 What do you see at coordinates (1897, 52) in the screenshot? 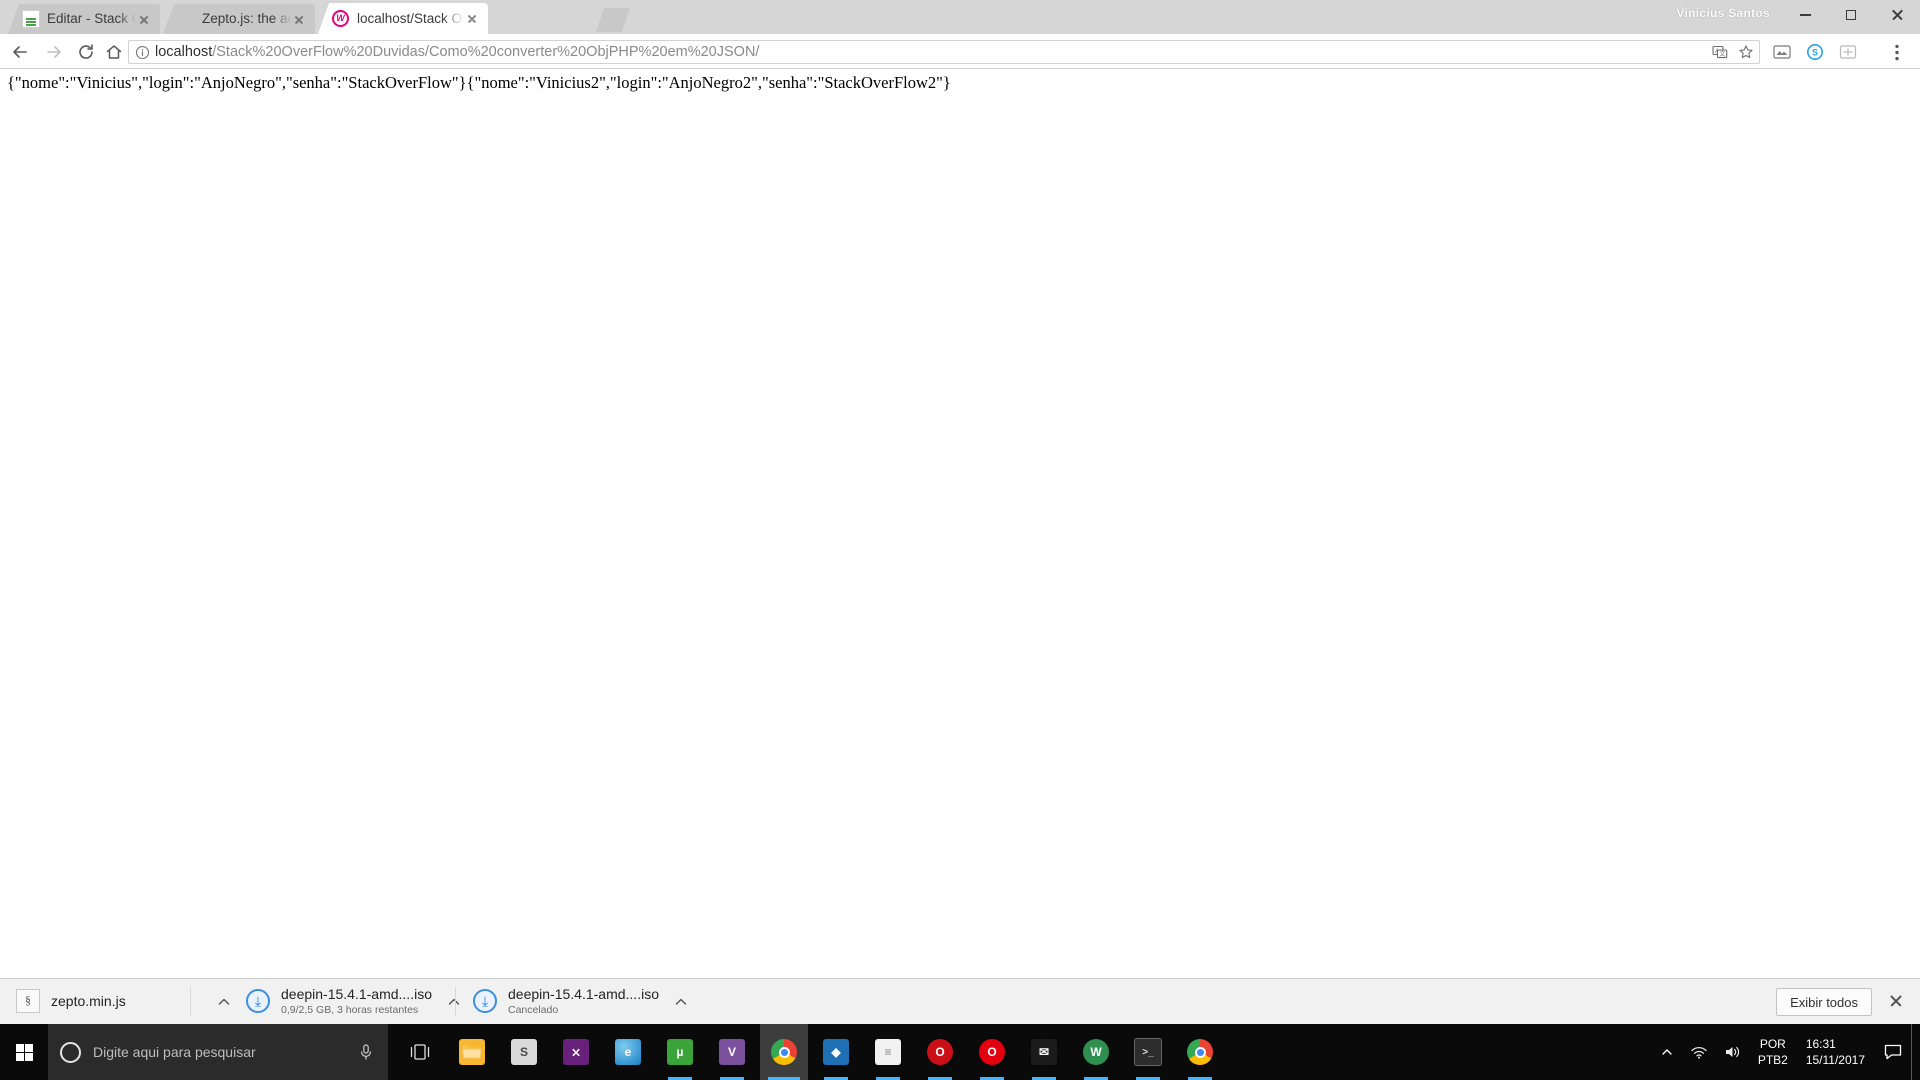
I see `chrome-menu-button` at bounding box center [1897, 52].